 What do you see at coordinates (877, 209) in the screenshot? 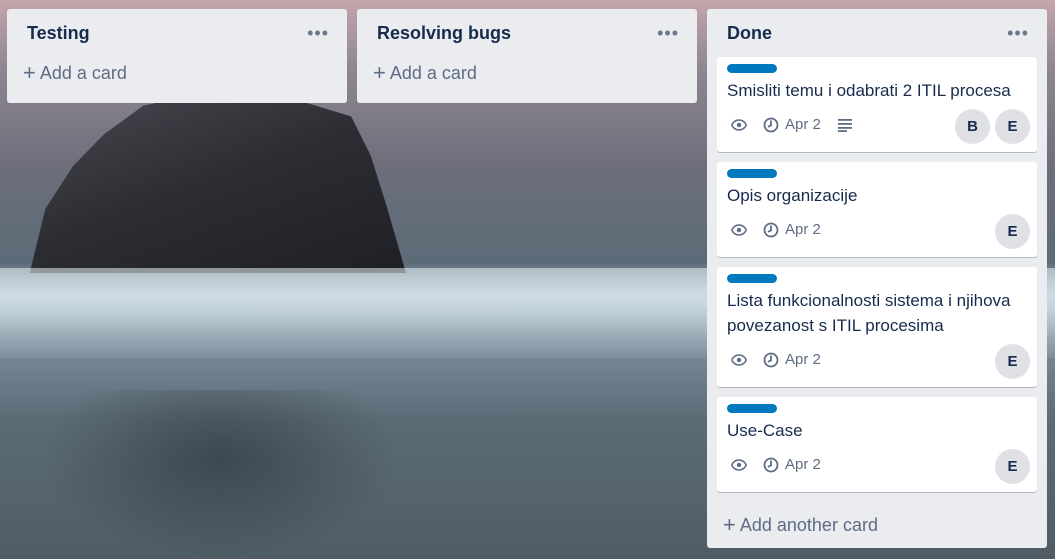
I see `card-opis-organizacije: Opis organizacije Apr 2 E` at bounding box center [877, 209].